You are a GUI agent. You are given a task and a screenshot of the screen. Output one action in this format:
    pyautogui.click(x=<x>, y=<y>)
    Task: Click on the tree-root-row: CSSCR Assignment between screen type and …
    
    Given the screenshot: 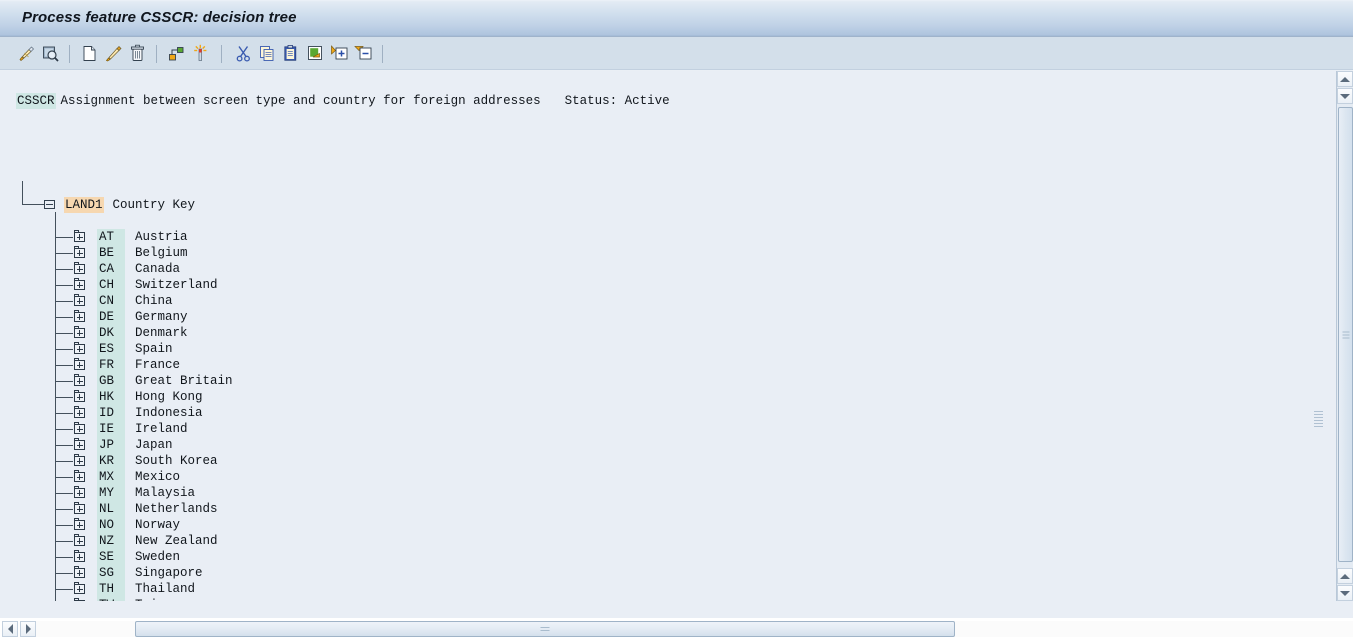 What is the action you would take?
    pyautogui.click(x=343, y=101)
    